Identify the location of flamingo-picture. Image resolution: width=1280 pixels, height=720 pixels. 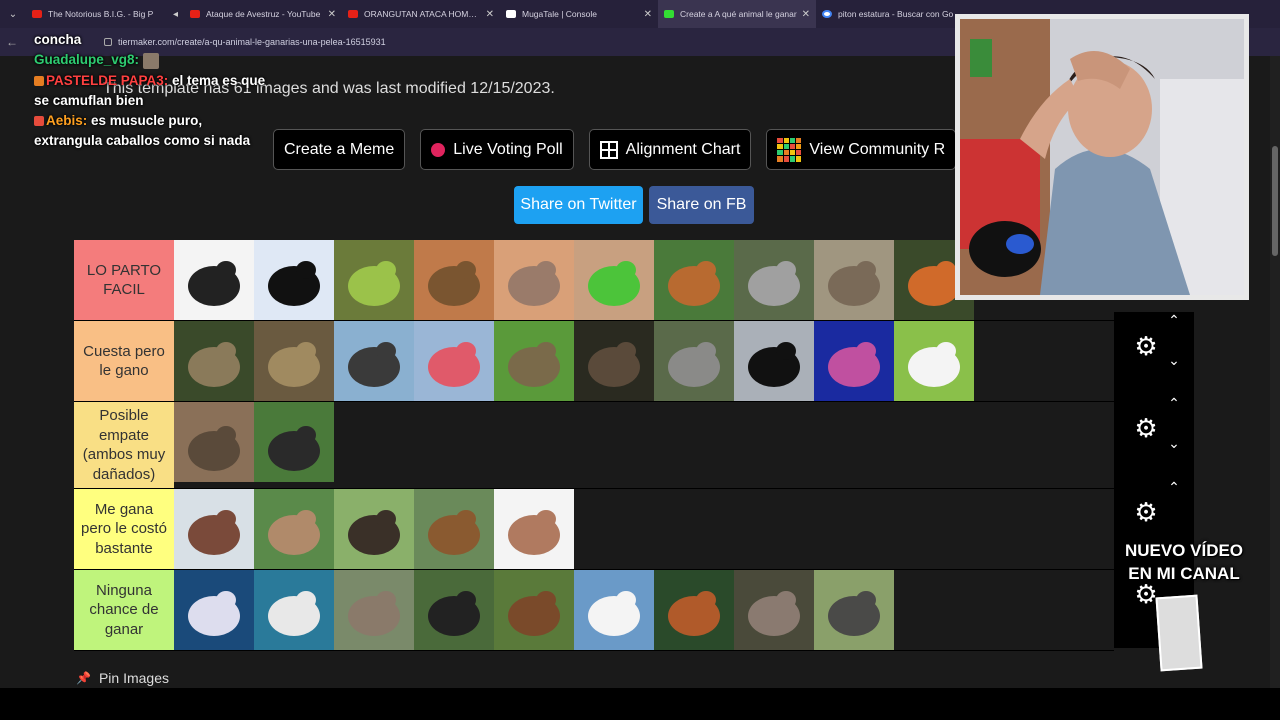
(454, 361).